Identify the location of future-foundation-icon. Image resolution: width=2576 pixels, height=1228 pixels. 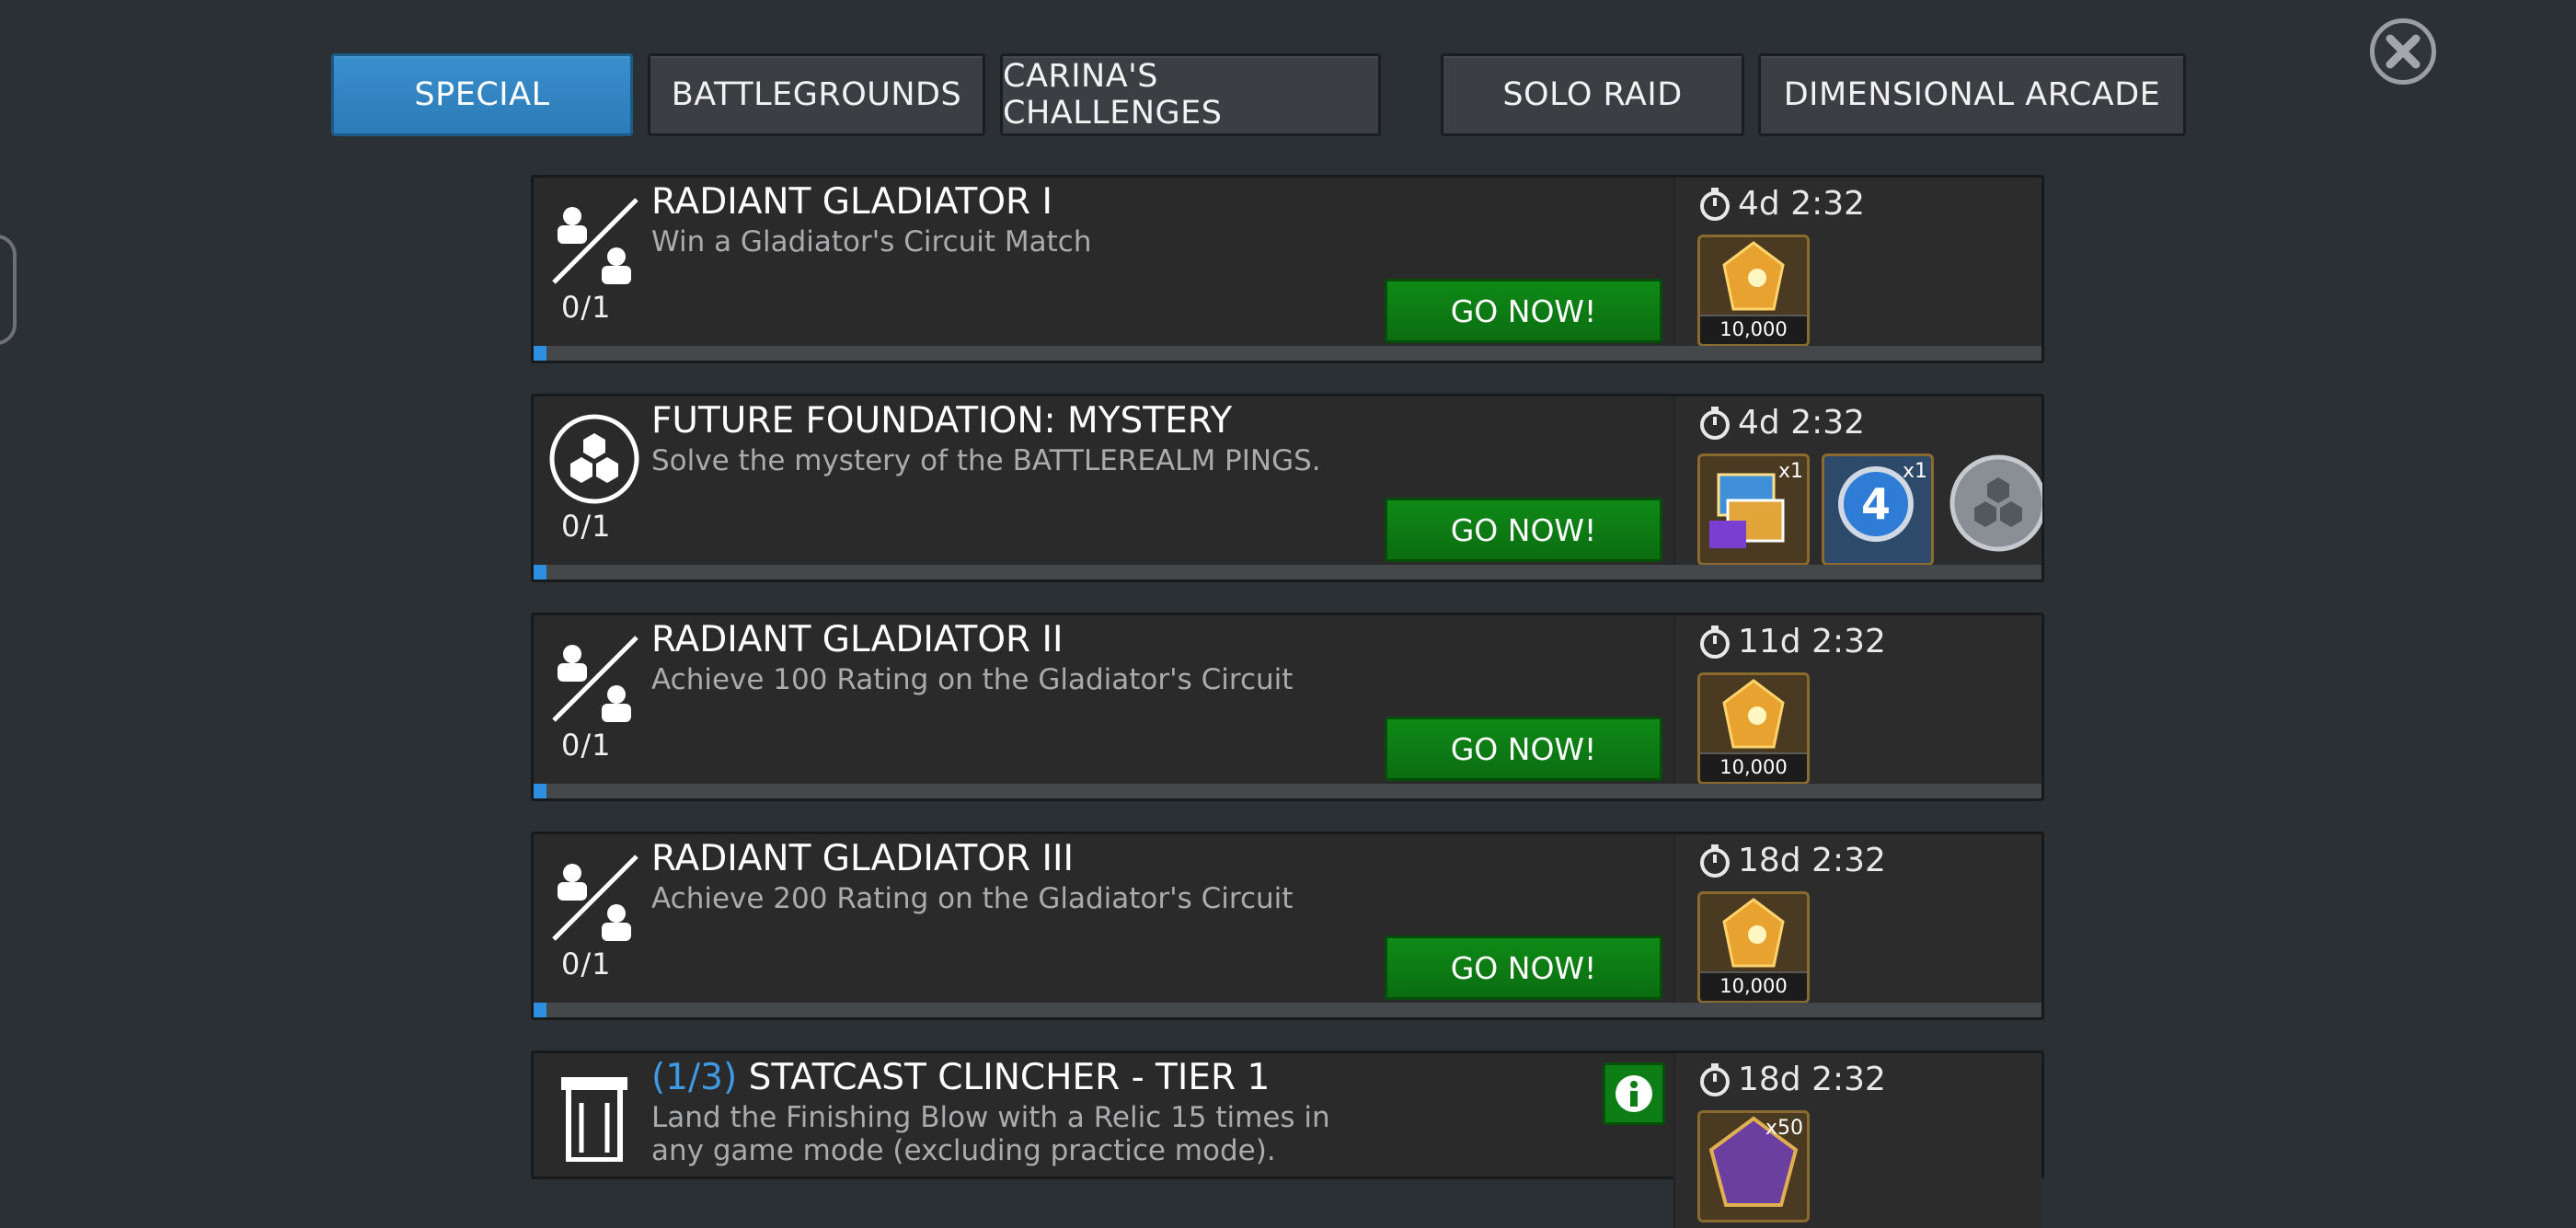
(594, 459).